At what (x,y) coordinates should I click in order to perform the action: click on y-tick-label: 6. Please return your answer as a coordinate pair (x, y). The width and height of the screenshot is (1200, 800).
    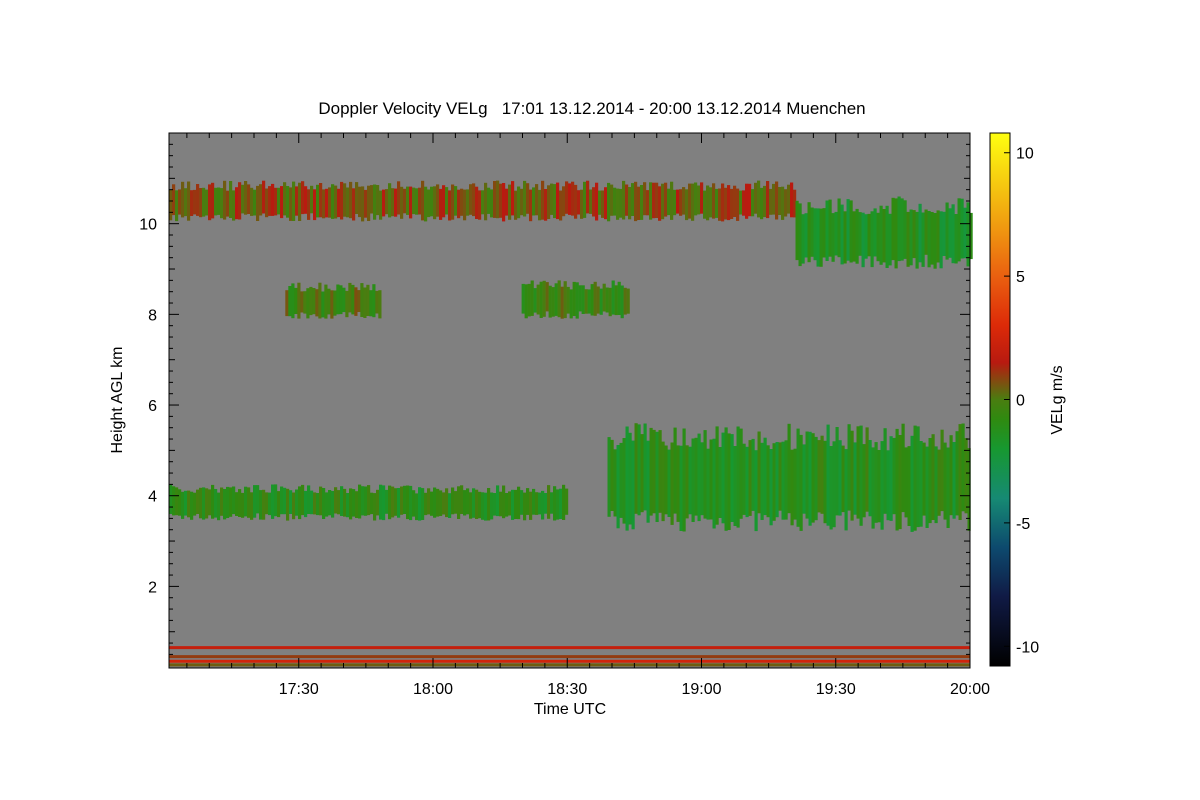
    Looking at the image, I should click on (152, 406).